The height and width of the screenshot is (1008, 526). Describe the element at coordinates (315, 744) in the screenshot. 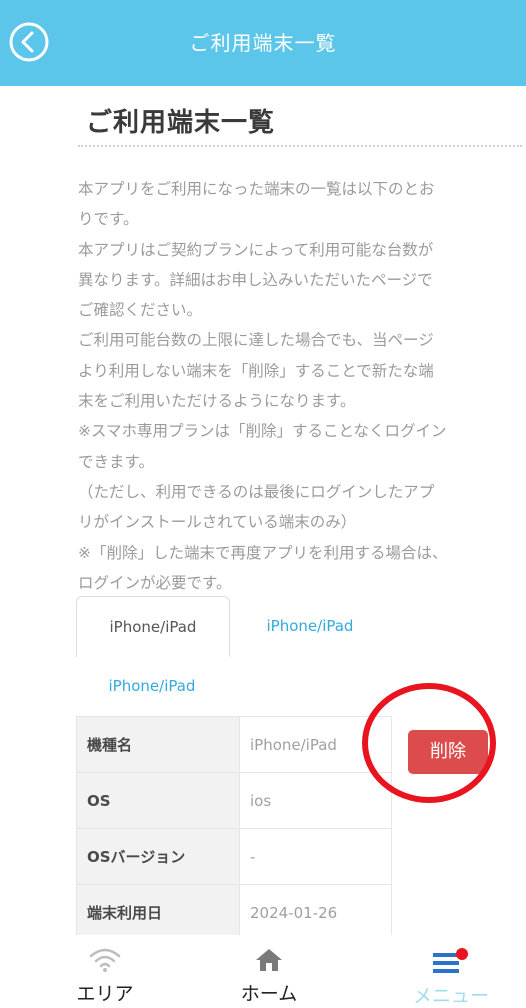

I see `model-value: iPhone/iPad` at that location.